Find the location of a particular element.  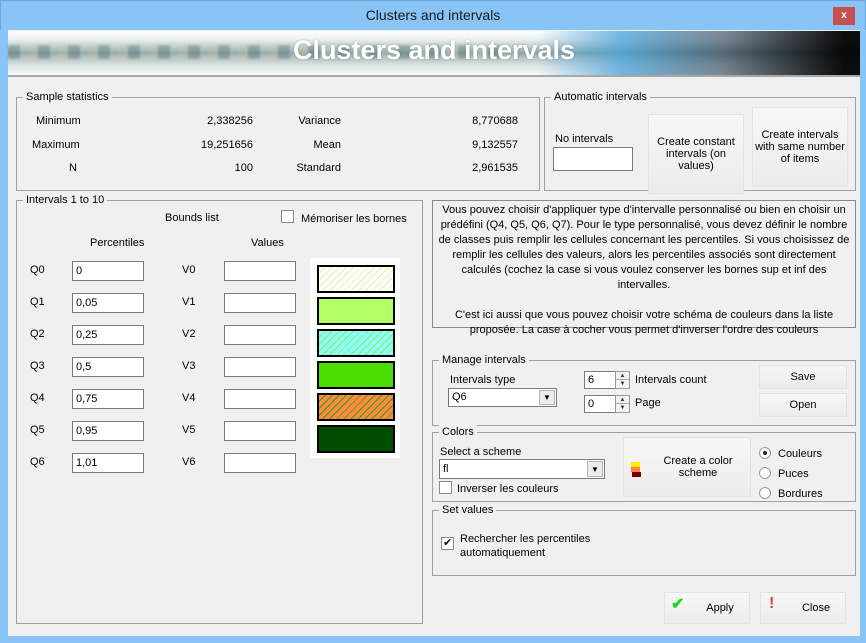

create-constant-intervals-button: Create constant intervals (on values) is located at coordinates (696, 154).